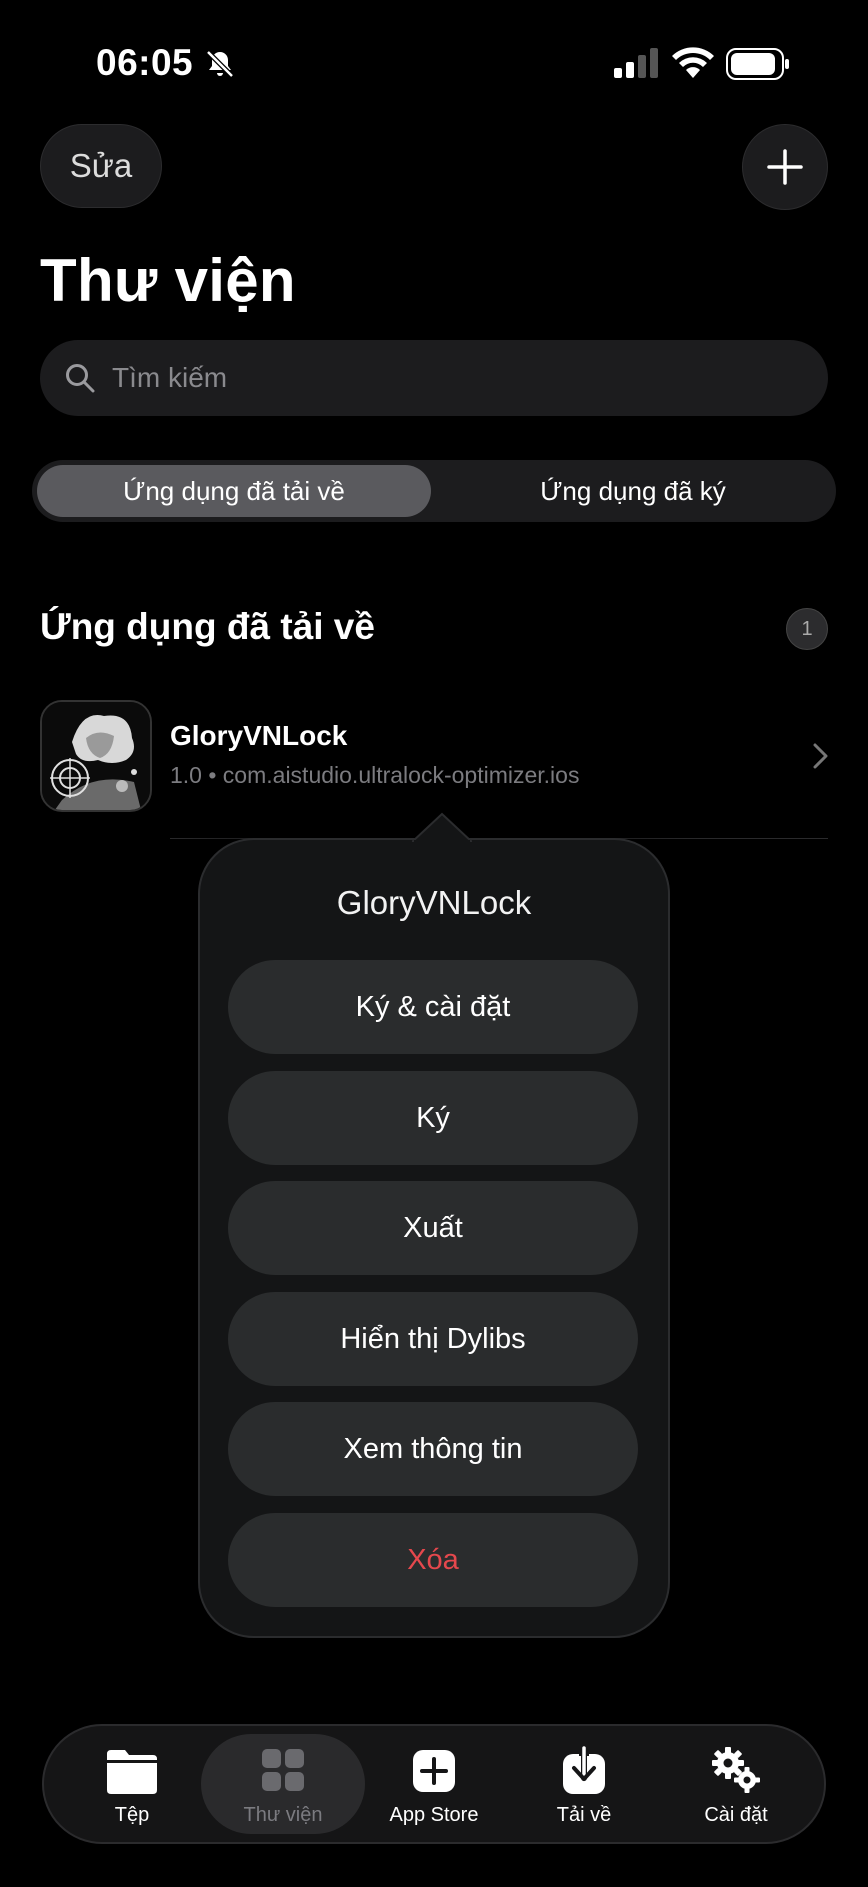 The image size is (868, 1887). I want to click on plus-square-icon, so click(434, 1771).